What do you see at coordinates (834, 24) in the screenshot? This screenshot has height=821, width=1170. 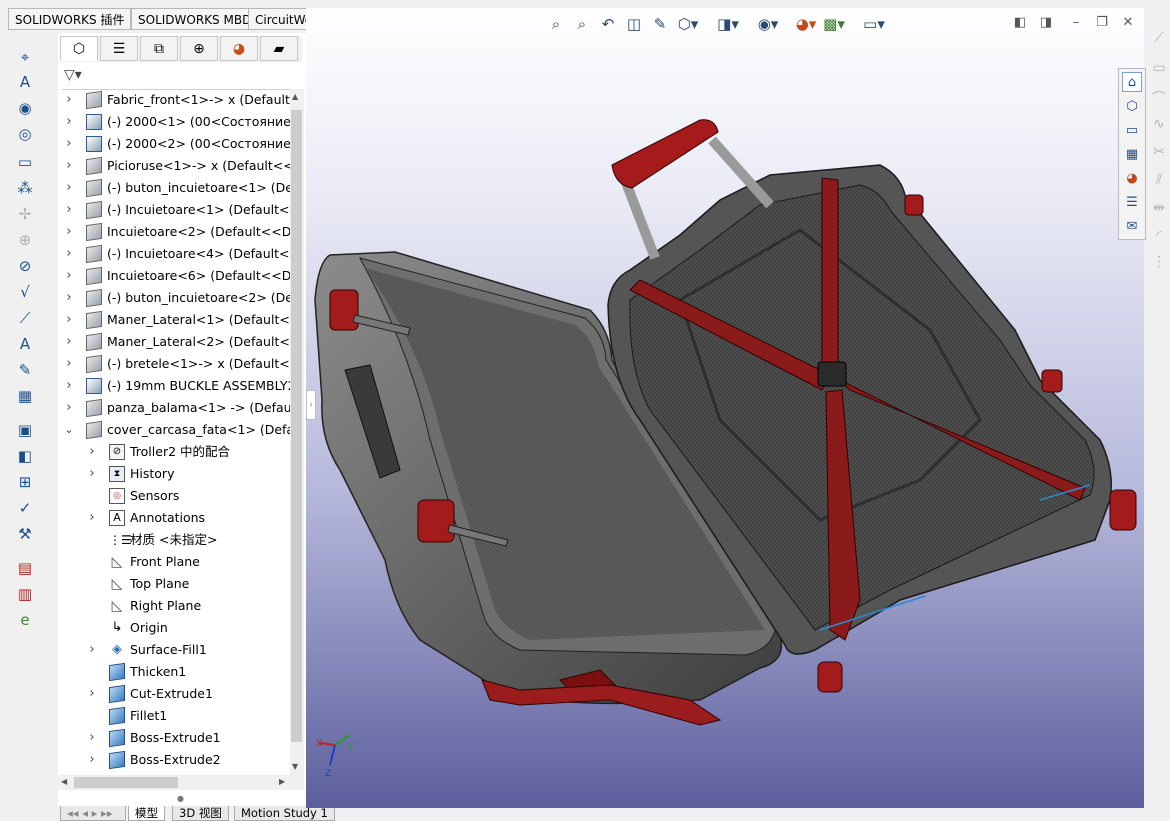 I see `apply-scene-icon: ▩▾` at bounding box center [834, 24].